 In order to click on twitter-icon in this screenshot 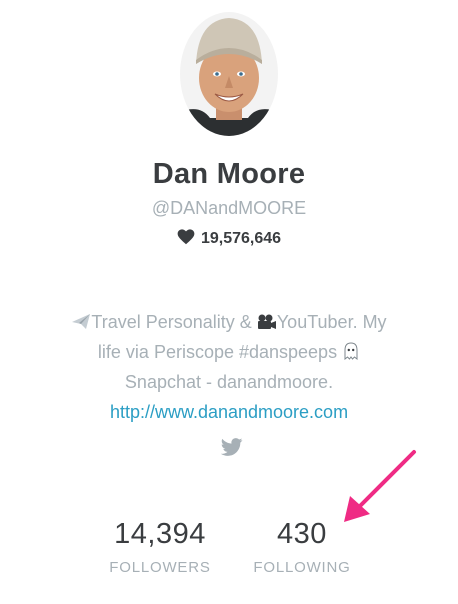, I will do `click(232, 447)`.